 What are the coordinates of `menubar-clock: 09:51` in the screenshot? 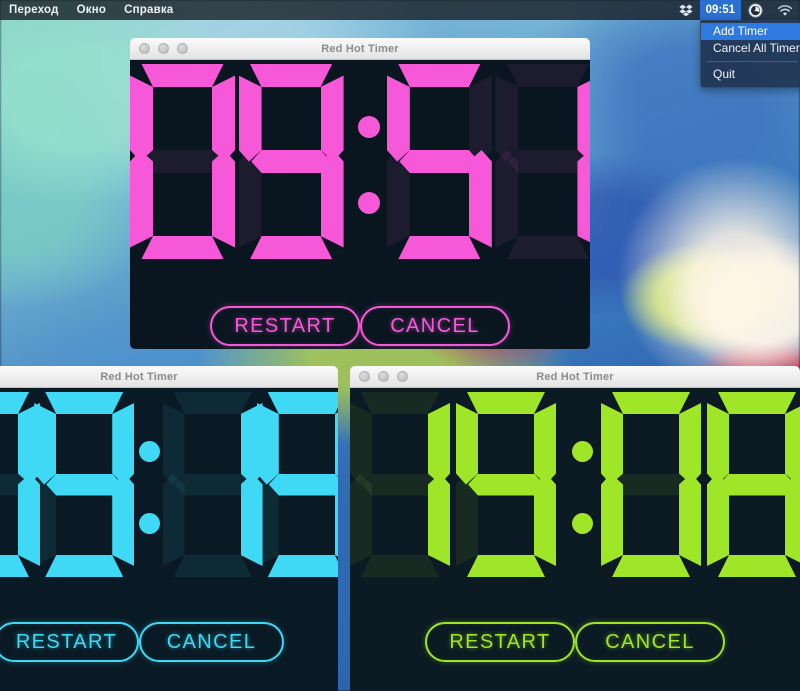 It's located at (720, 10).